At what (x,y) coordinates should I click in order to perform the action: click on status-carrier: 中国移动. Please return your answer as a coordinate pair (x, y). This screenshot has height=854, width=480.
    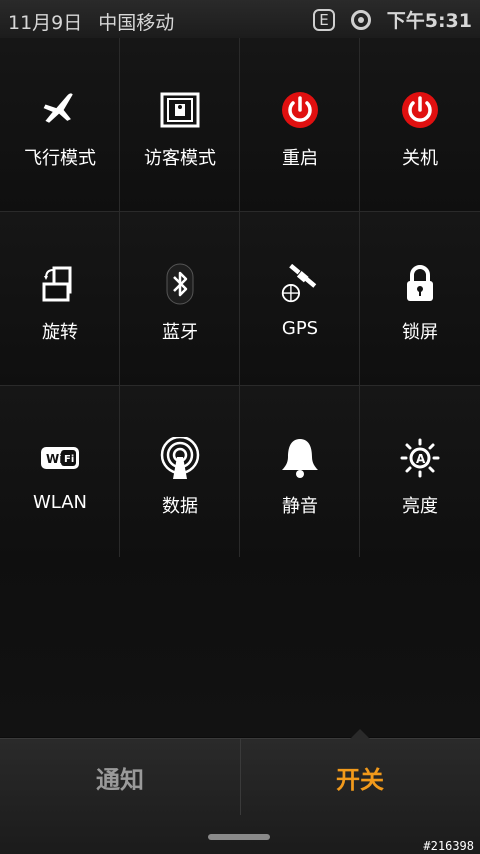
    Looking at the image, I should click on (136, 23).